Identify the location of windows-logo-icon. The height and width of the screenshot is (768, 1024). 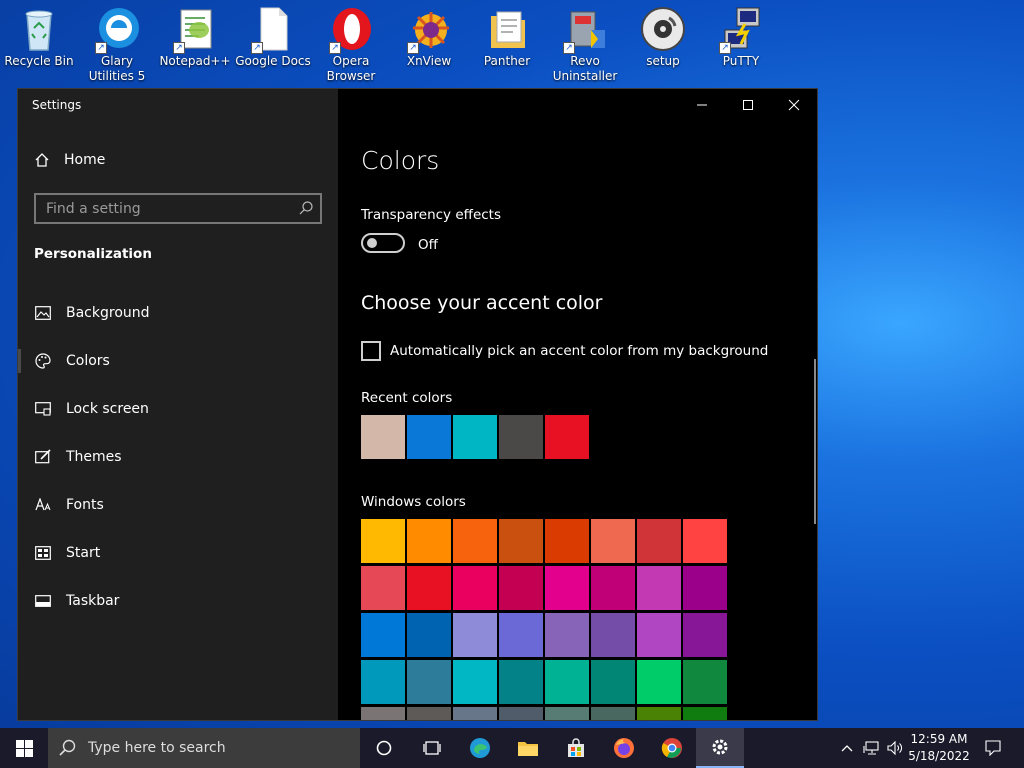
(24, 748).